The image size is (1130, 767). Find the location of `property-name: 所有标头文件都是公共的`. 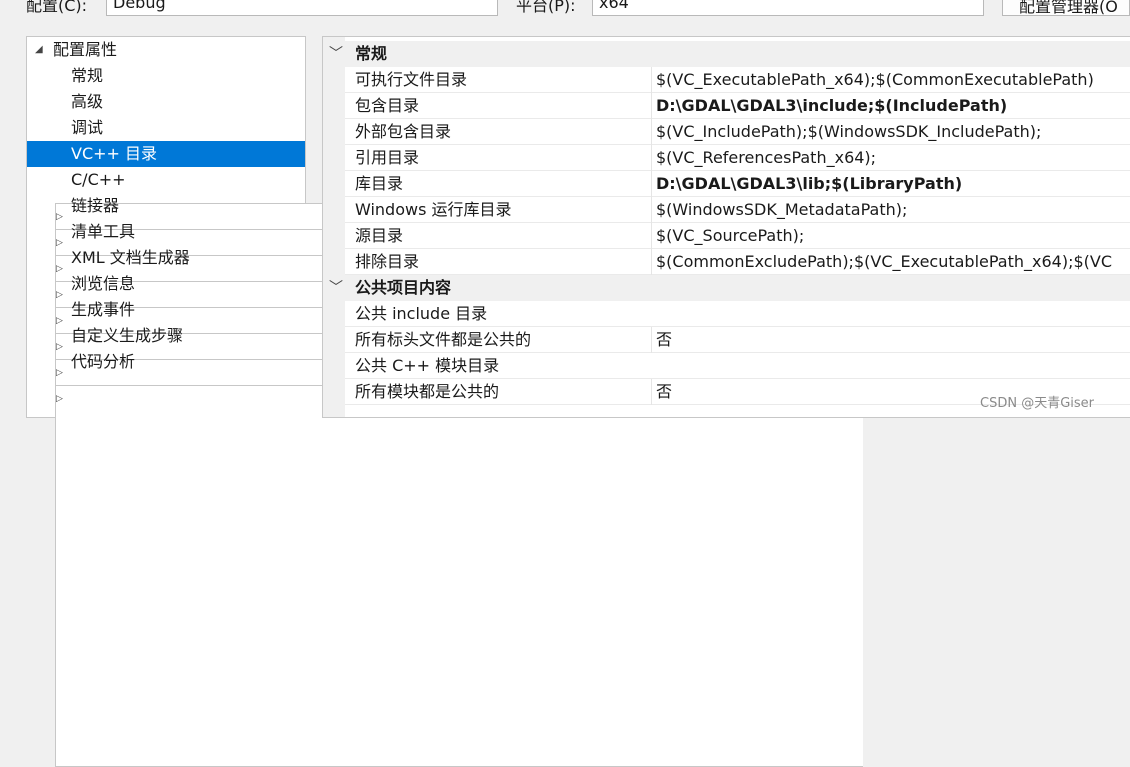

property-name: 所有标头文件都是公共的 is located at coordinates (443, 339).